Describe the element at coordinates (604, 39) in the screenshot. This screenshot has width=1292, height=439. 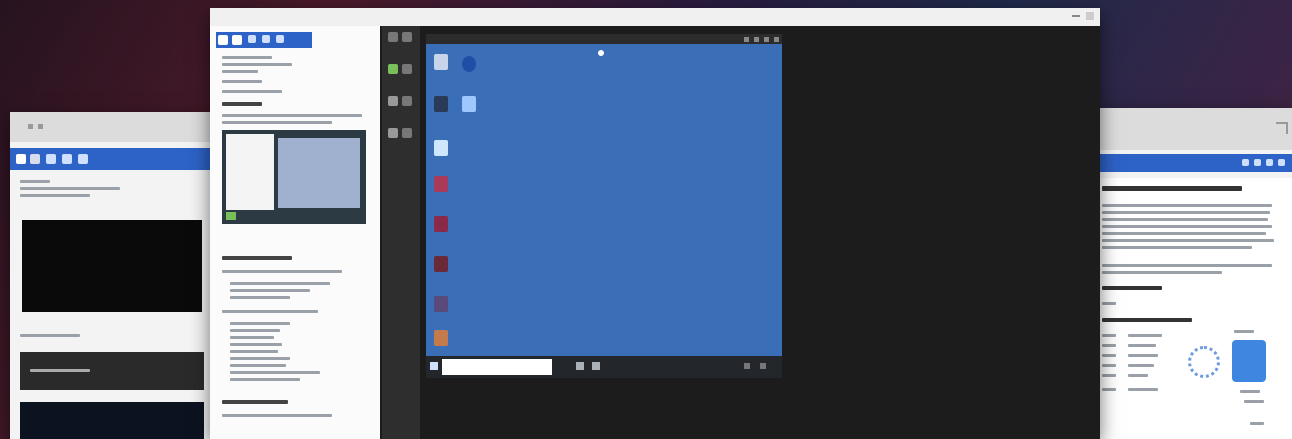
I see `remote-title-bar` at that location.